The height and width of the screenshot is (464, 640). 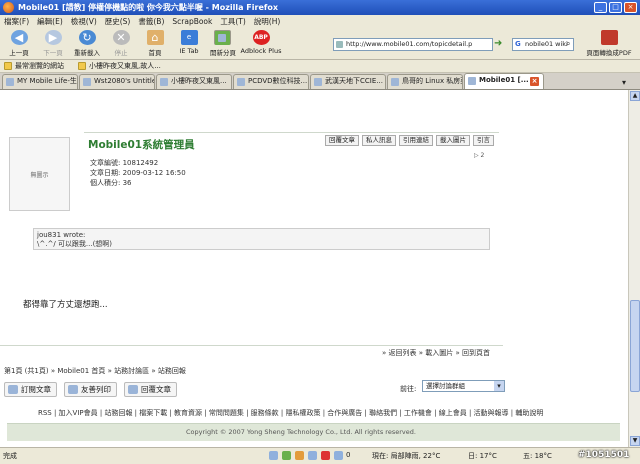 I want to click on reload-label: 重新載入, so click(x=87, y=53).